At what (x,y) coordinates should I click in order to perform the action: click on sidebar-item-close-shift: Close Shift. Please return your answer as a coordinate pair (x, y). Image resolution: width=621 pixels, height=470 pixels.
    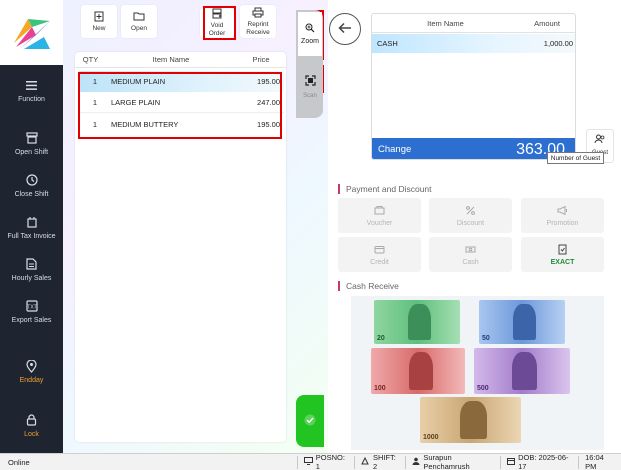
    Looking at the image, I should click on (31, 185).